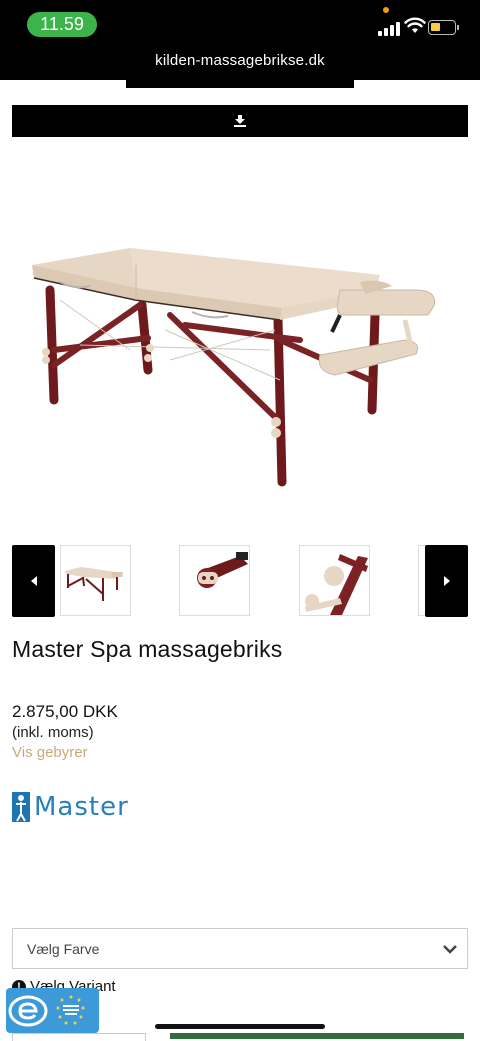 The width and height of the screenshot is (480, 1041). Describe the element at coordinates (81, 807) in the screenshot. I see `brand-name: Master` at that location.